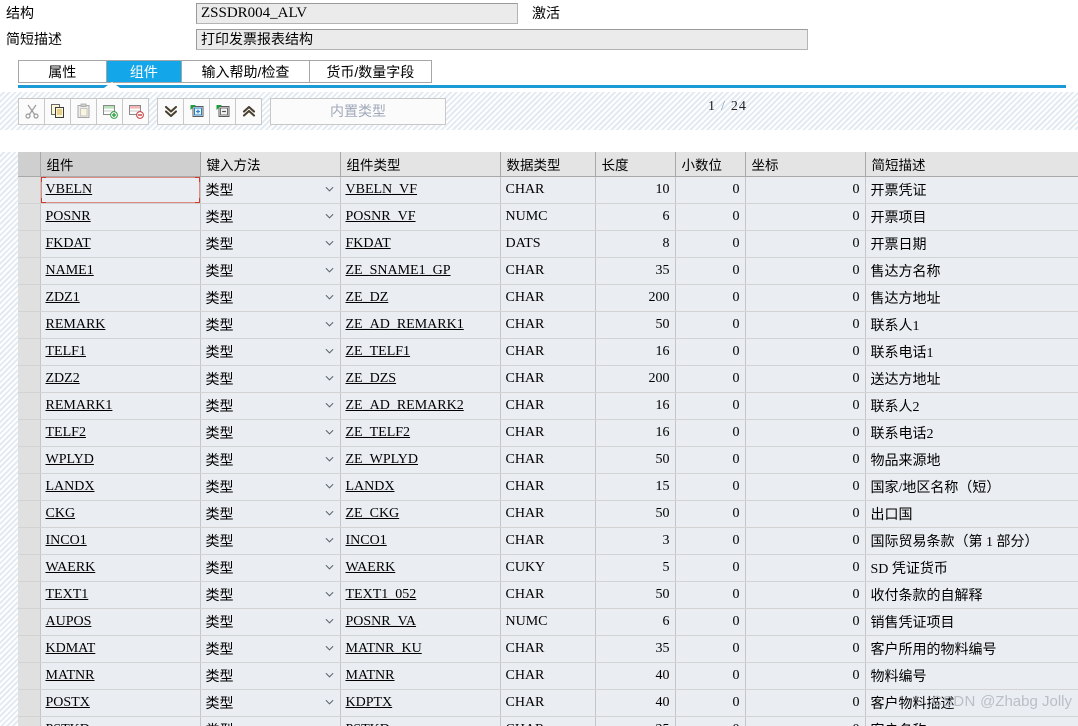 The image size is (1078, 726). What do you see at coordinates (548, 298) in the screenshot?
I see `table-row: ZDZ1 类型 ZE_DZ CHAR 200 0 0 售达方地址` at bounding box center [548, 298].